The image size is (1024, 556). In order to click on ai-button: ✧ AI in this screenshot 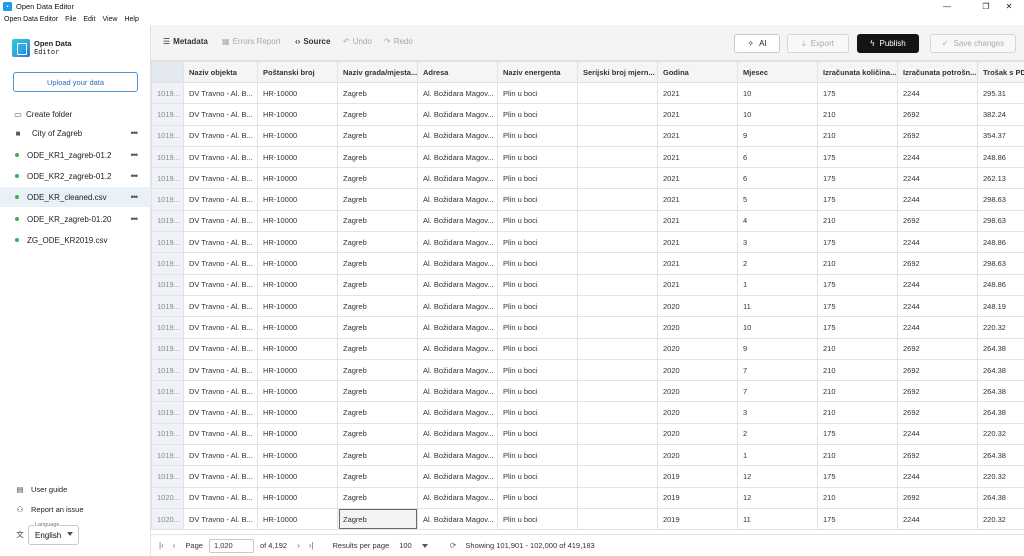, I will do `click(757, 43)`.